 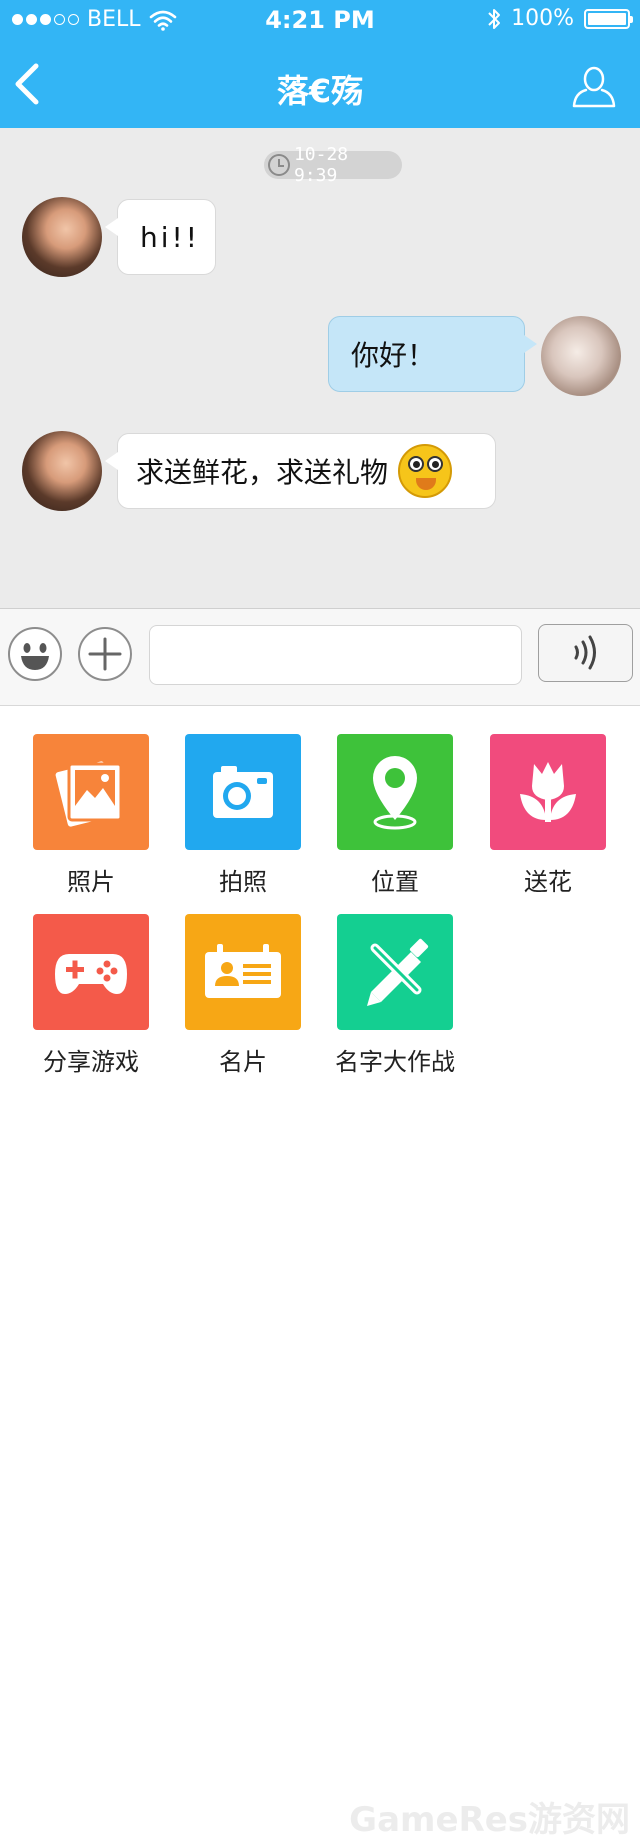 I want to click on location-pin-icon, so click(x=395, y=793).